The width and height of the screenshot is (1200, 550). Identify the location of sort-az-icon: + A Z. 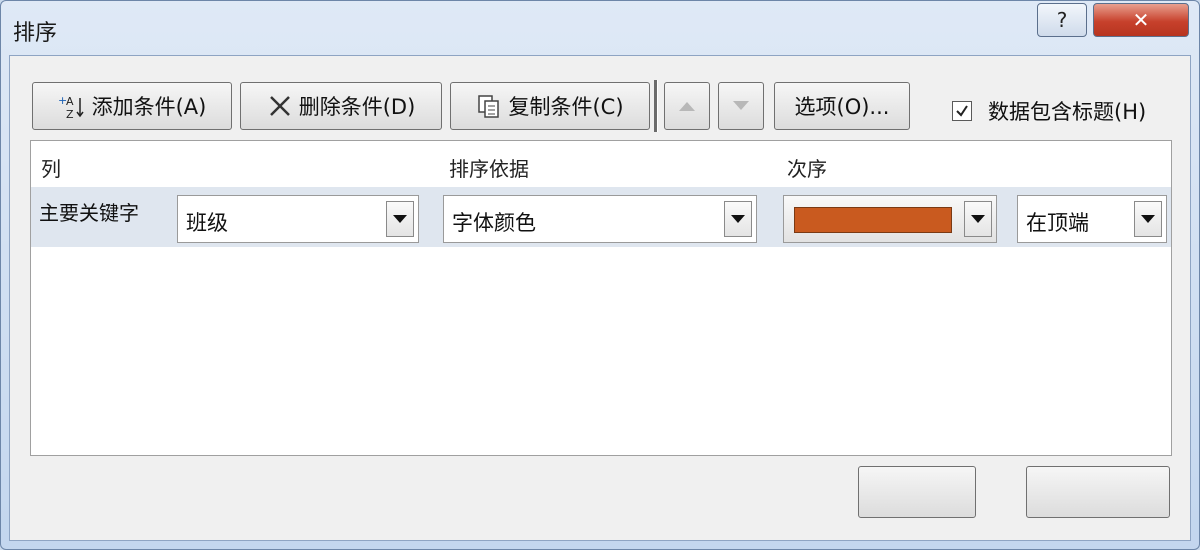
(71, 107).